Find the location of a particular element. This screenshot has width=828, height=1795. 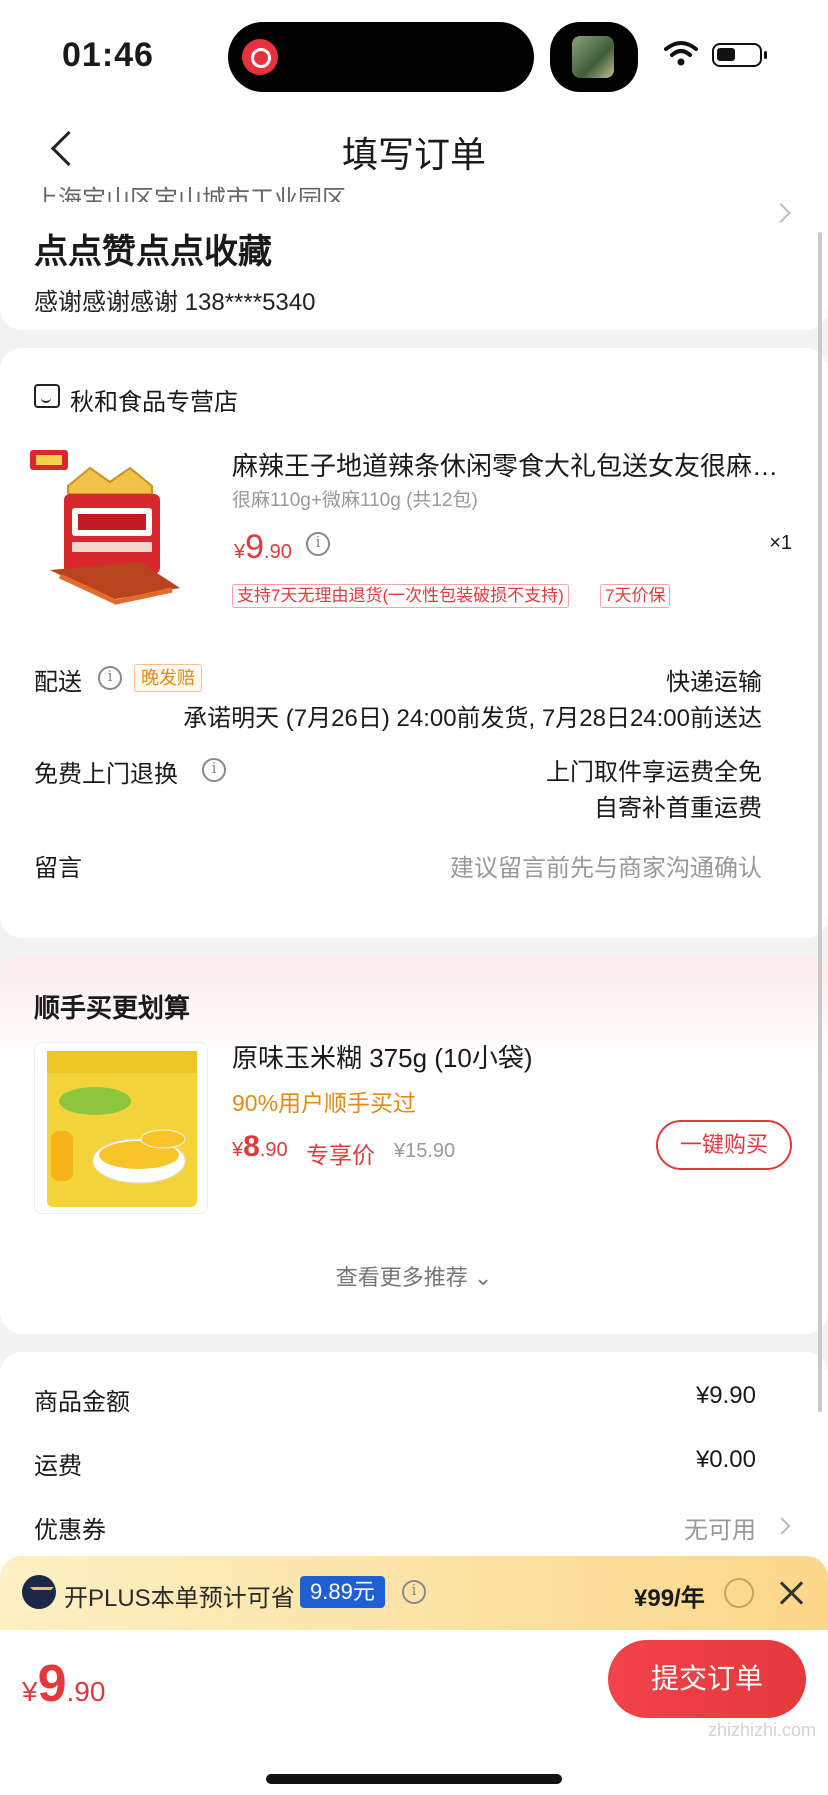

plus-info-icon is located at coordinates (414, 1592).